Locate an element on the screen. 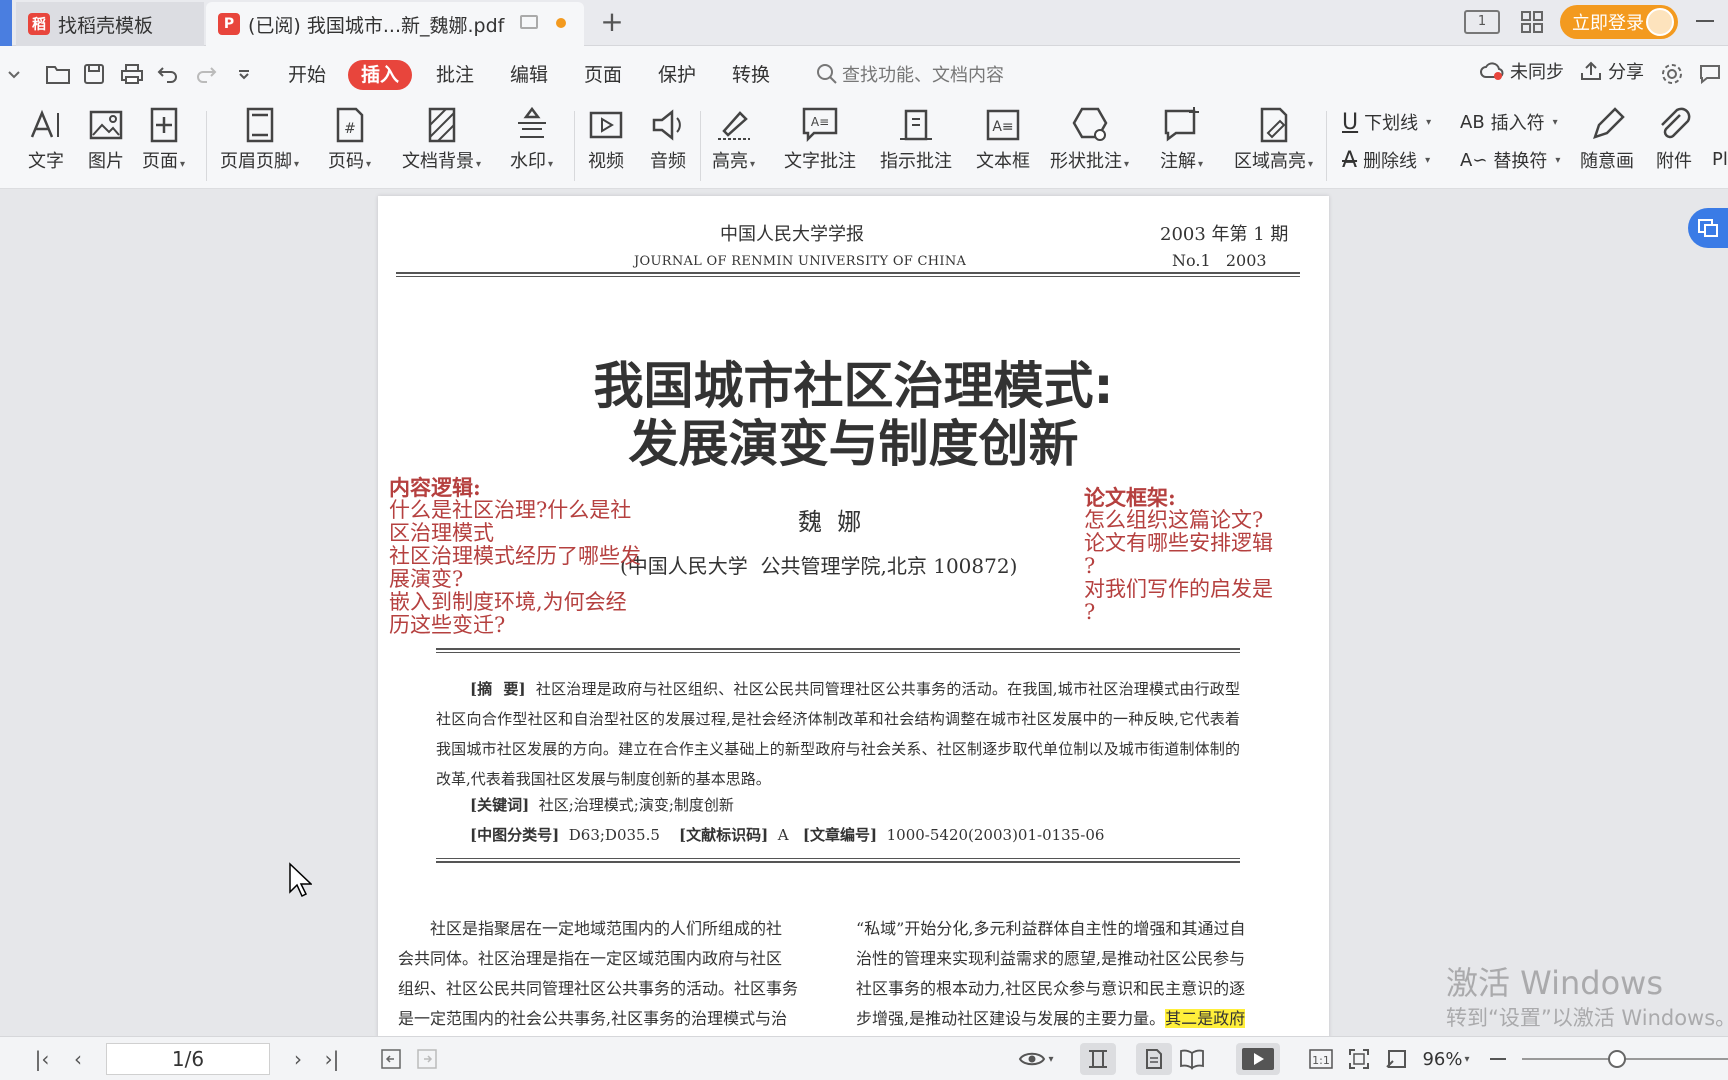  insert-mark-button: AB 插入符 ▾ is located at coordinates (1509, 122).